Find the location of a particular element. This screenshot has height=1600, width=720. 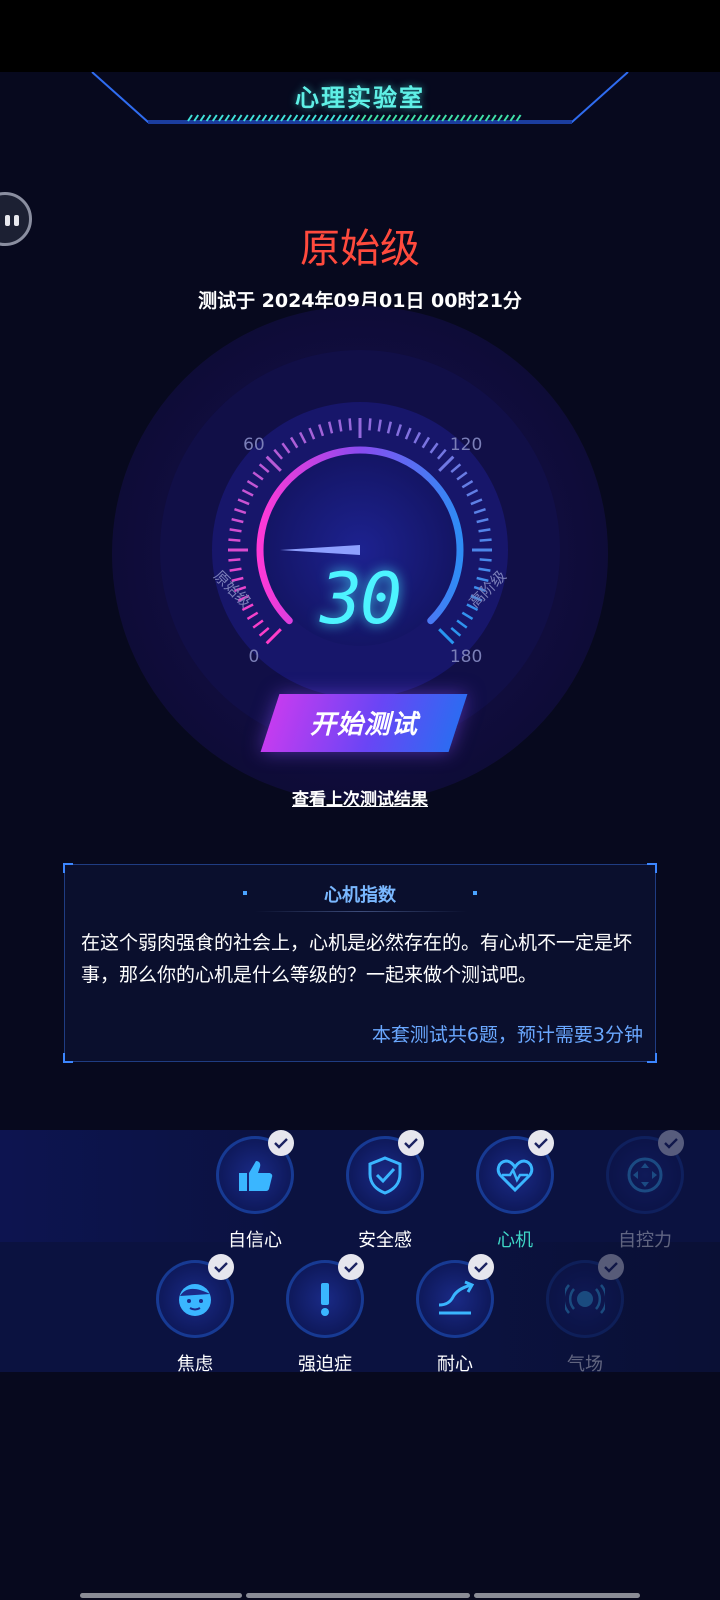

category-label: 自控力 is located at coordinates (645, 1240).